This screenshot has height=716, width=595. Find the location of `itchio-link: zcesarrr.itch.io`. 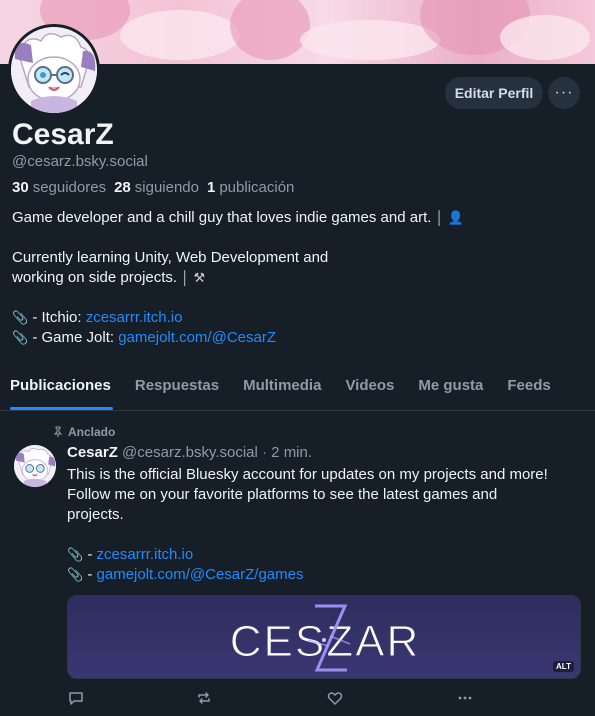

itchio-link: zcesarrr.itch.io is located at coordinates (134, 317).